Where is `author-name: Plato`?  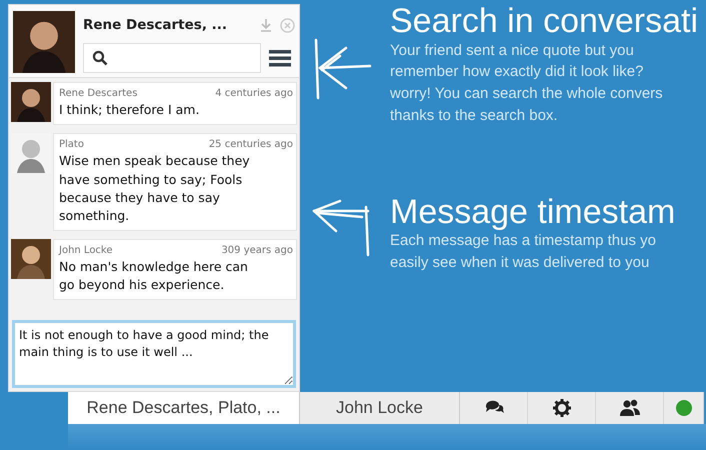 author-name: Plato is located at coordinates (71, 145).